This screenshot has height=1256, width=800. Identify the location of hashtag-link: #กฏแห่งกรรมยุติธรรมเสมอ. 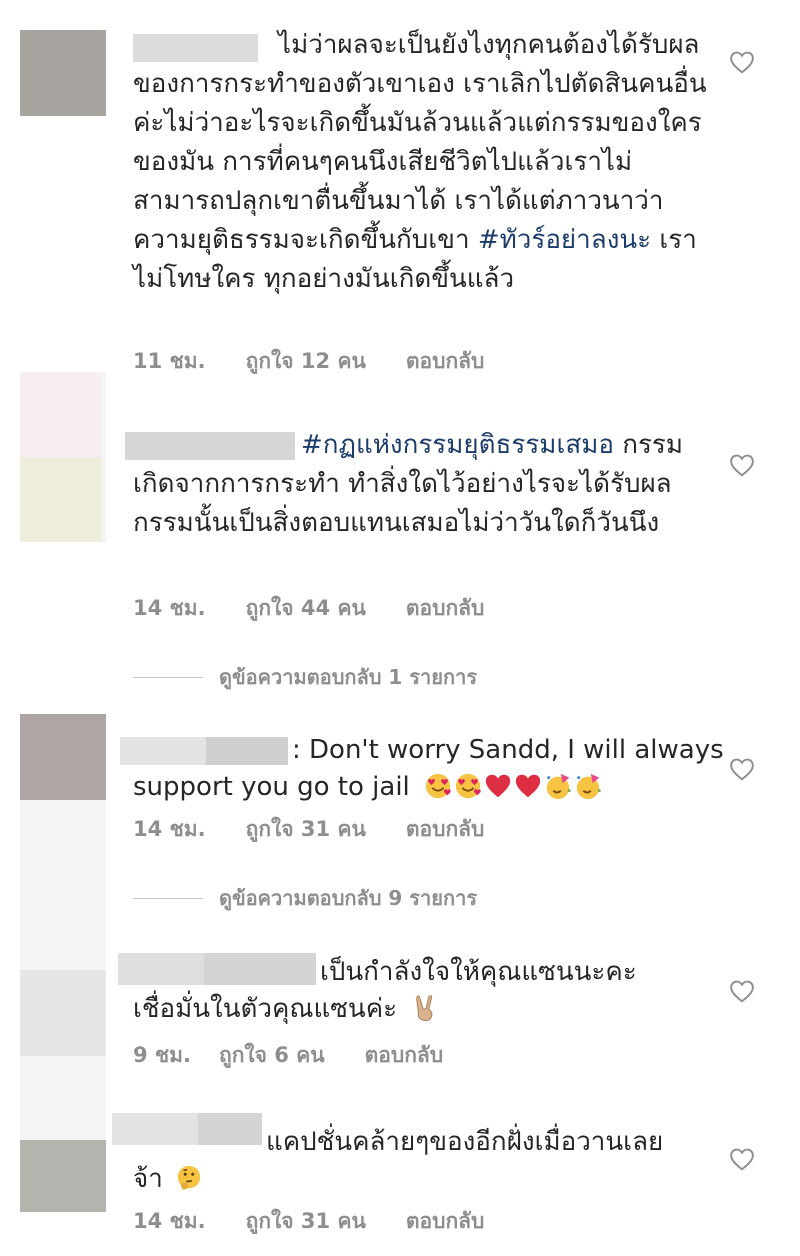
(457, 445).